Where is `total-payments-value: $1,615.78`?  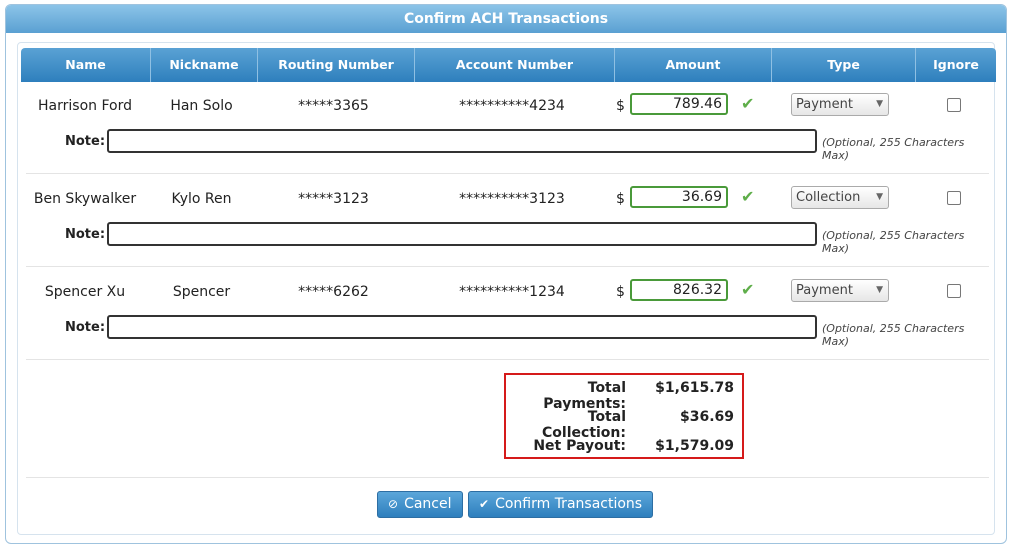 total-payments-value: $1,615.78 is located at coordinates (694, 388).